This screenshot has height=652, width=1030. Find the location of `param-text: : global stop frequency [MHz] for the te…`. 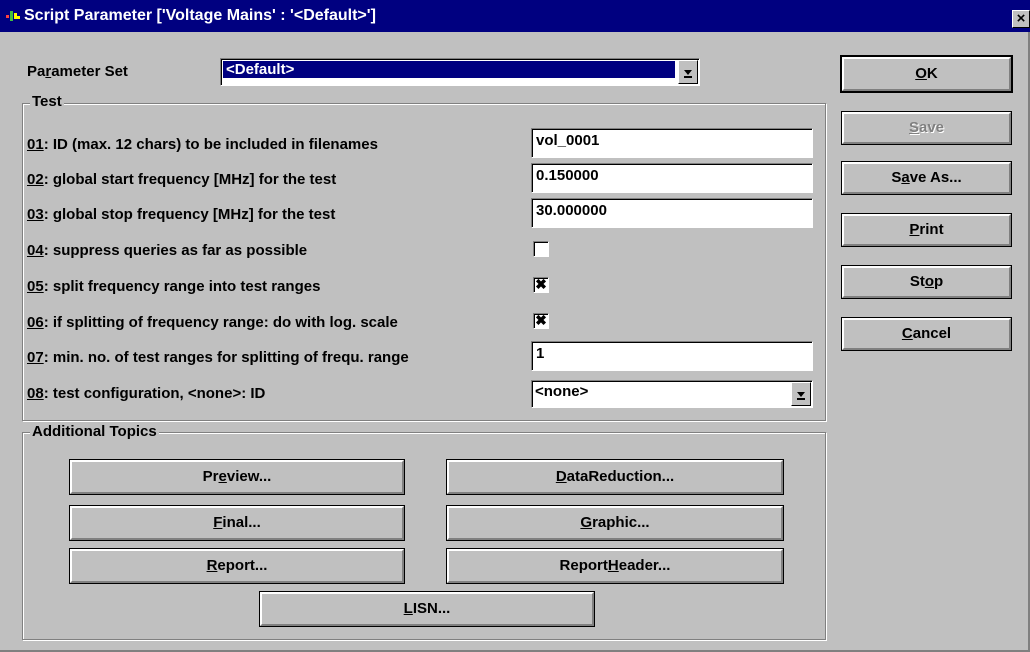

param-text: : global stop frequency [MHz] for the te… is located at coordinates (189, 214).